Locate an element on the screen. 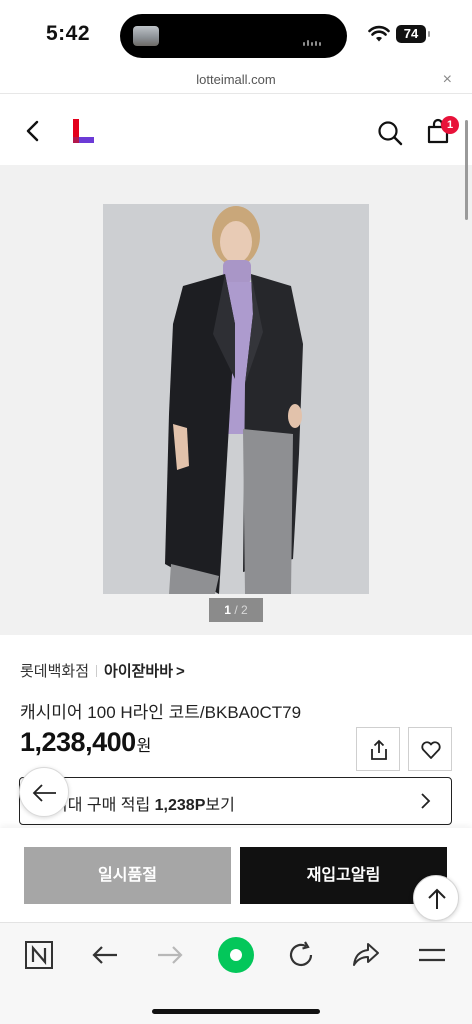 The height and width of the screenshot is (1024, 472). url-text: lotteimall.com is located at coordinates (236, 79).